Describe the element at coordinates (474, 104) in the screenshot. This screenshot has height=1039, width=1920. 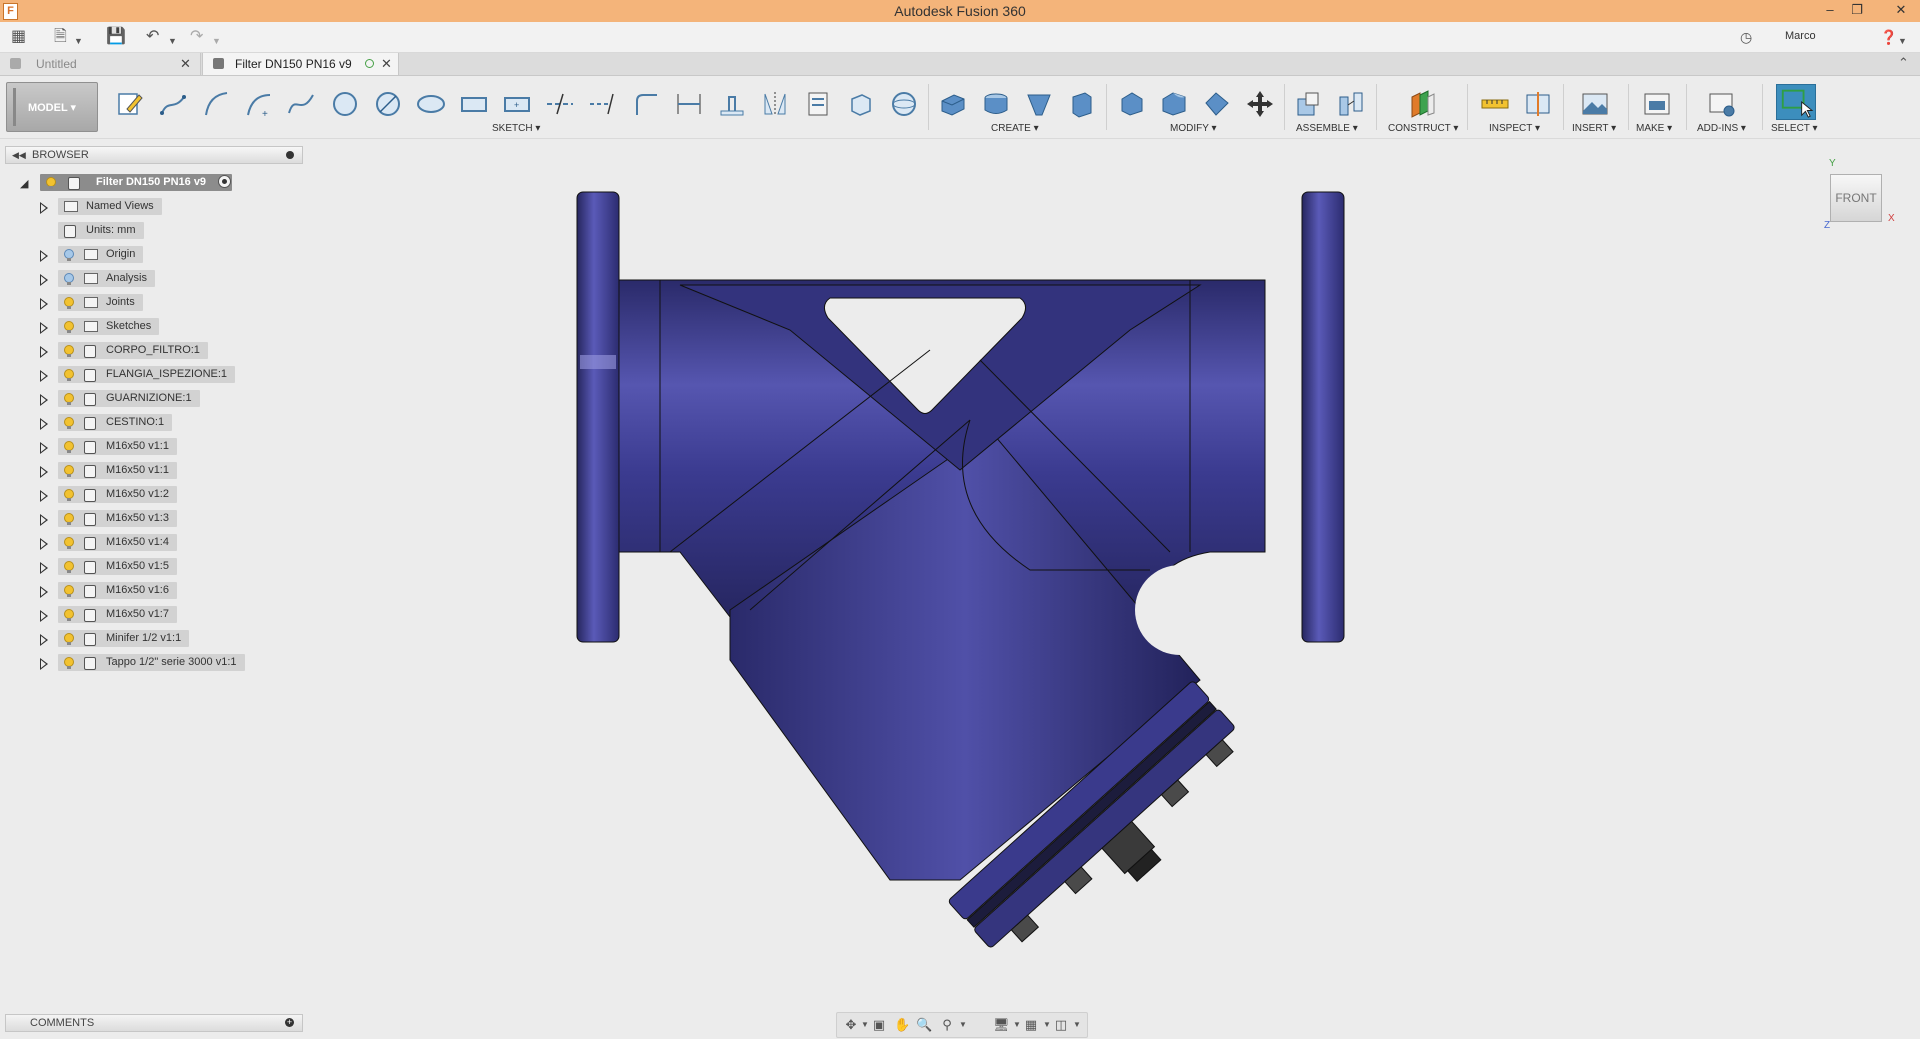
I see `rectangle-icon` at that location.